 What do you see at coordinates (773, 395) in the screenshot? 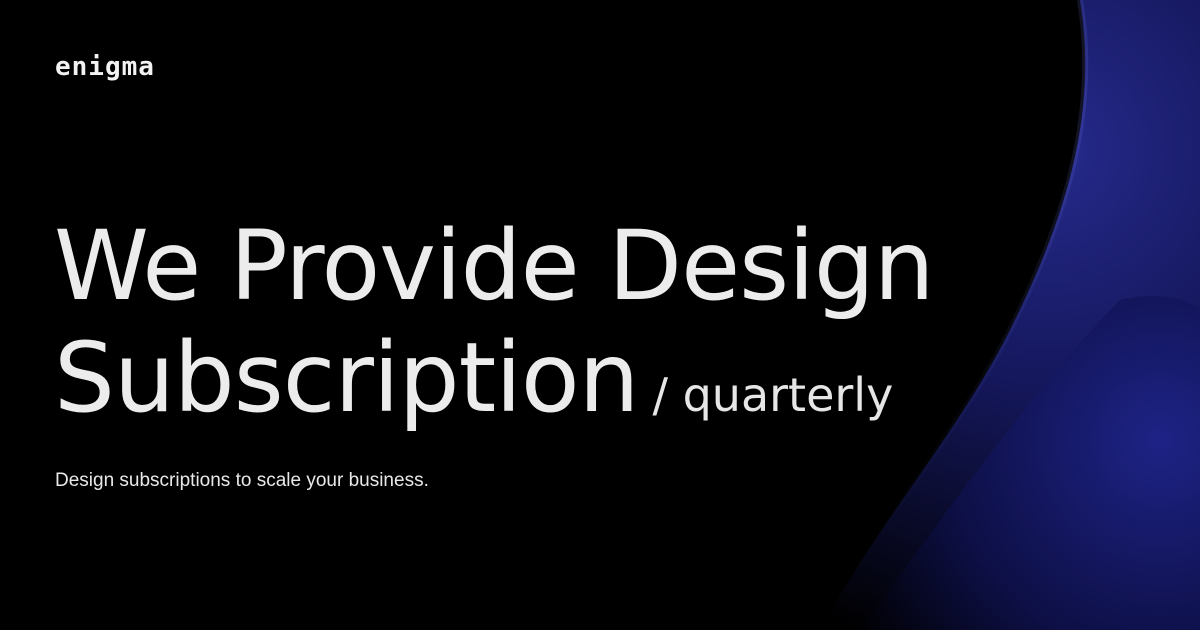
I see `headline-suffix: / quarterly` at bounding box center [773, 395].